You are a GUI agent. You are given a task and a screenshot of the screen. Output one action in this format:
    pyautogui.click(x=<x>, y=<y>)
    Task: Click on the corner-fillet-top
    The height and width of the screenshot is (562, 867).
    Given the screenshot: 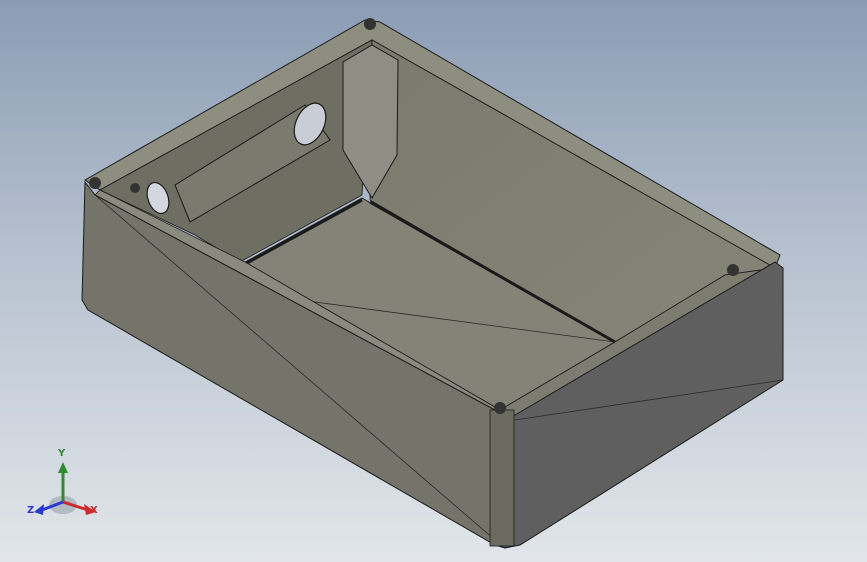 What is the action you would take?
    pyautogui.click(x=370, y=24)
    